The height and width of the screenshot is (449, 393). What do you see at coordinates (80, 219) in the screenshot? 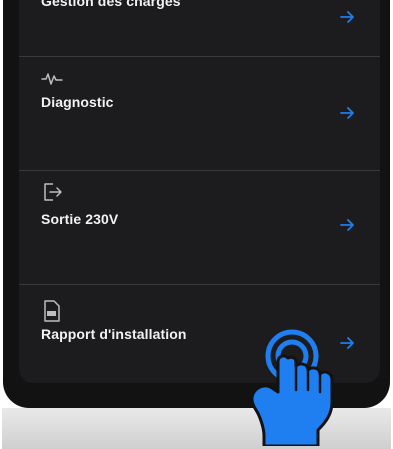
I see `menu-item-label: Sortie 230V` at bounding box center [80, 219].